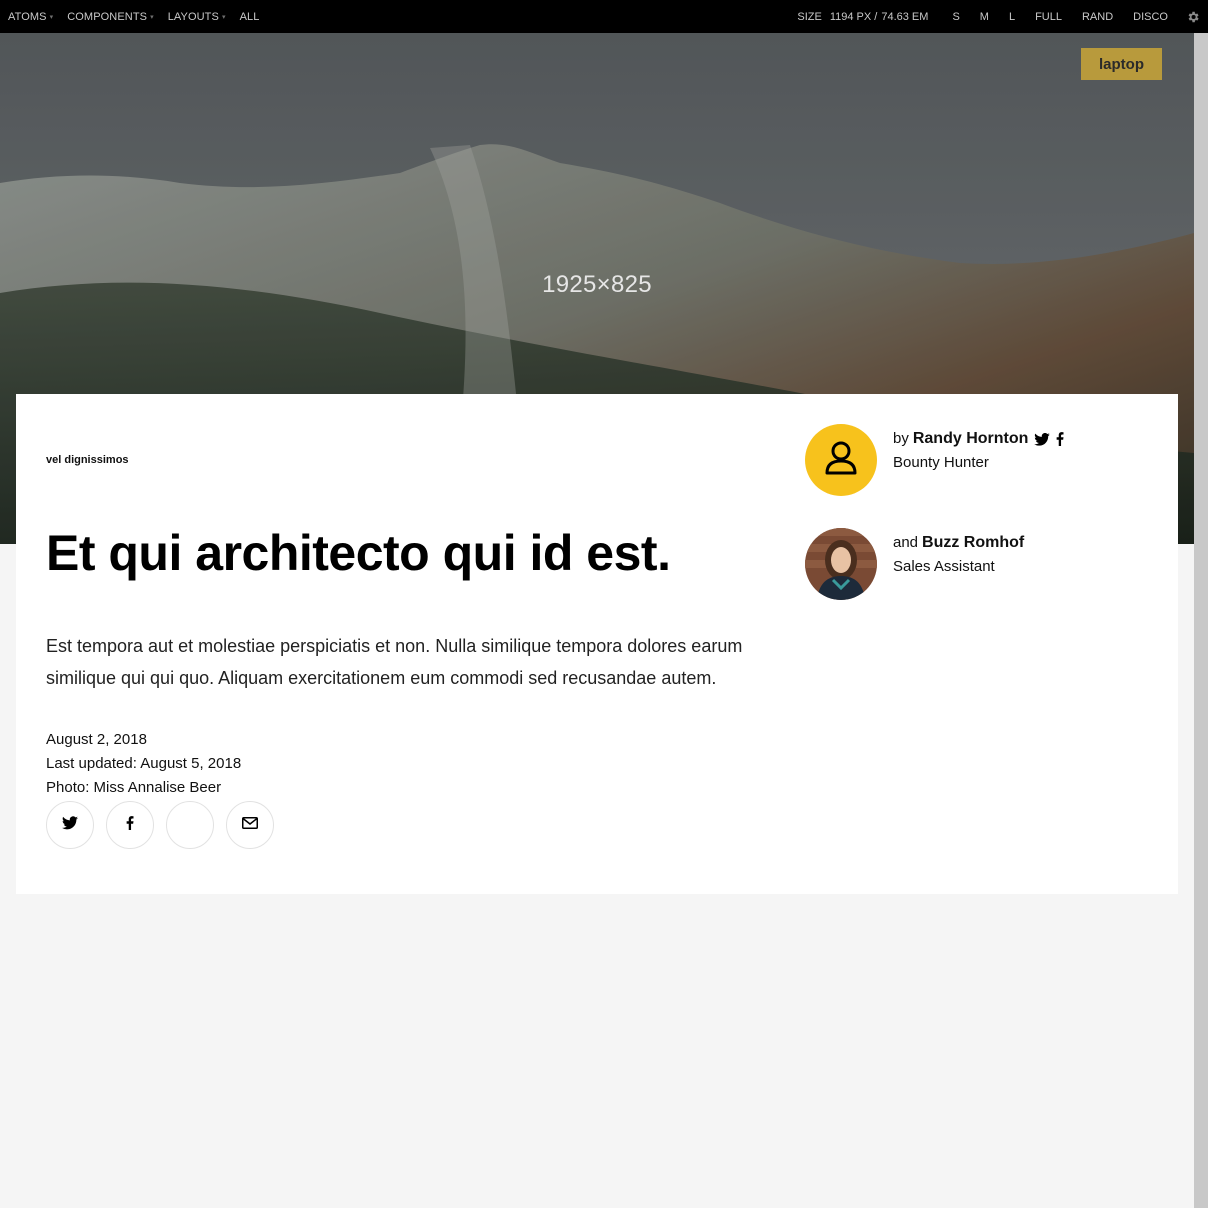  I want to click on size-em-input: 74.63 EM, so click(904, 17).